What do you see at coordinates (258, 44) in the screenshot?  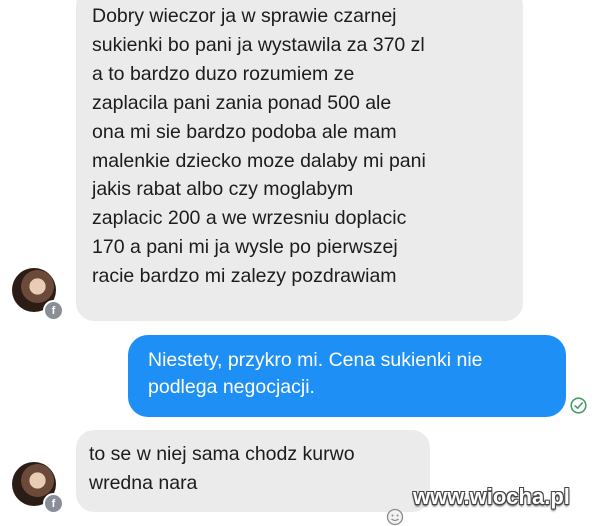 I see `message-text-line: sukienki bo pani ja wystawila za 370 zl` at bounding box center [258, 44].